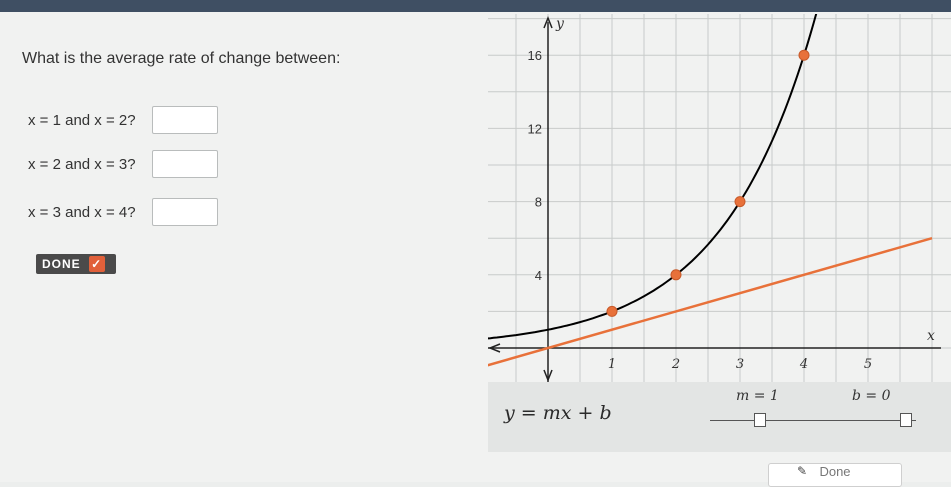 The image size is (951, 487). I want to click on footer-done-label: Done, so click(835, 471).